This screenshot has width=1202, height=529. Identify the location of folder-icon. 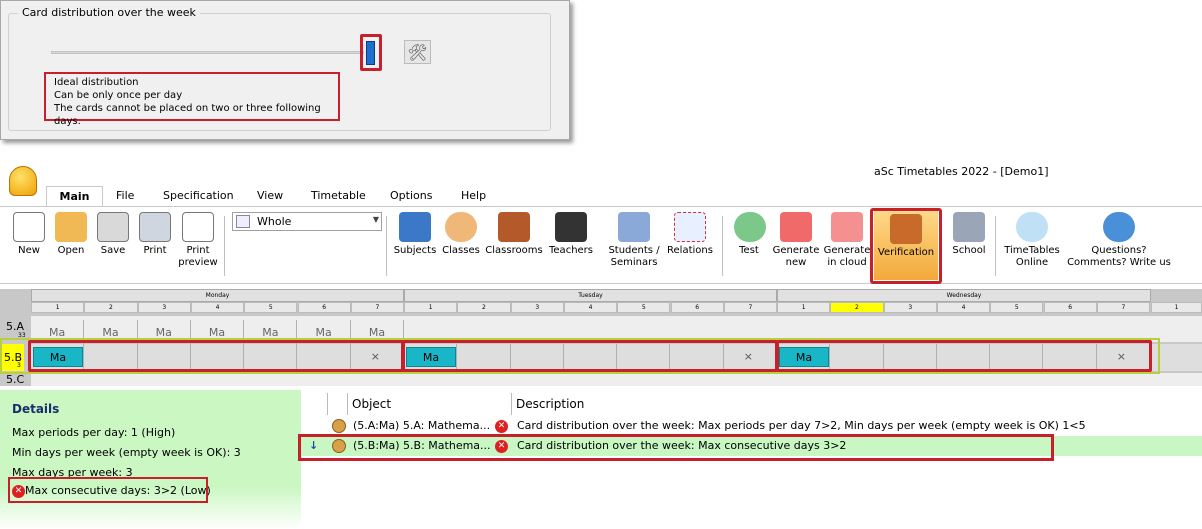
(71, 227).